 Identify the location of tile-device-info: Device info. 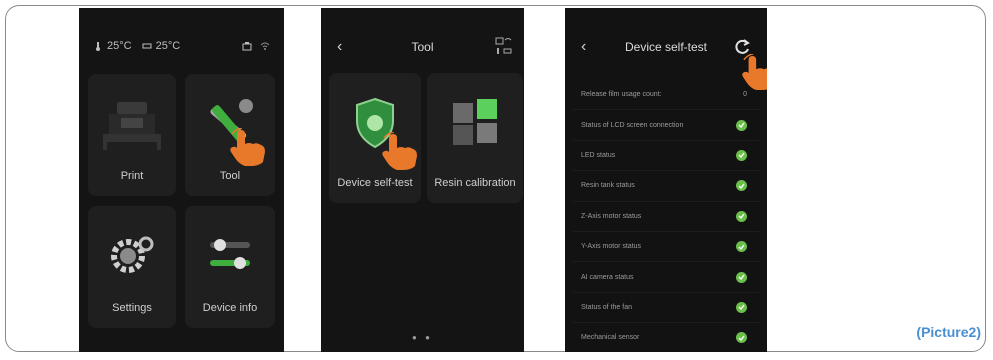
(230, 267).